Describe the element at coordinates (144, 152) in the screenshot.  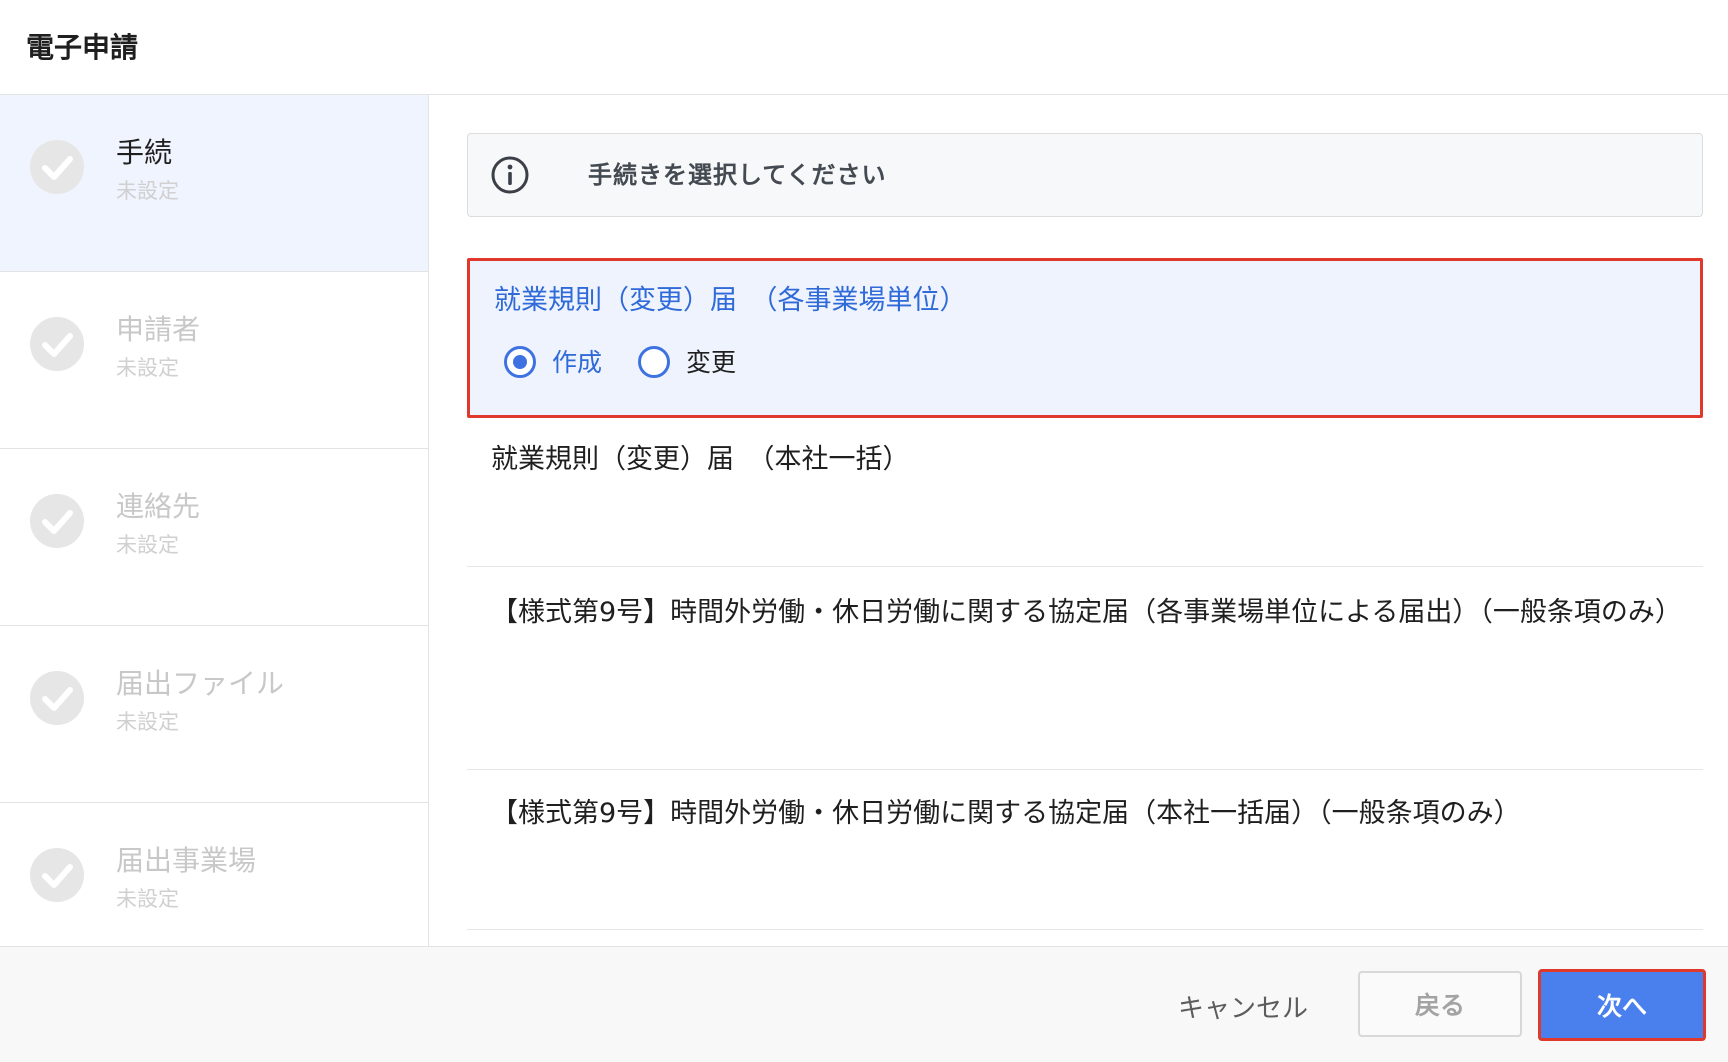
I see `step-name: 手続` at that location.